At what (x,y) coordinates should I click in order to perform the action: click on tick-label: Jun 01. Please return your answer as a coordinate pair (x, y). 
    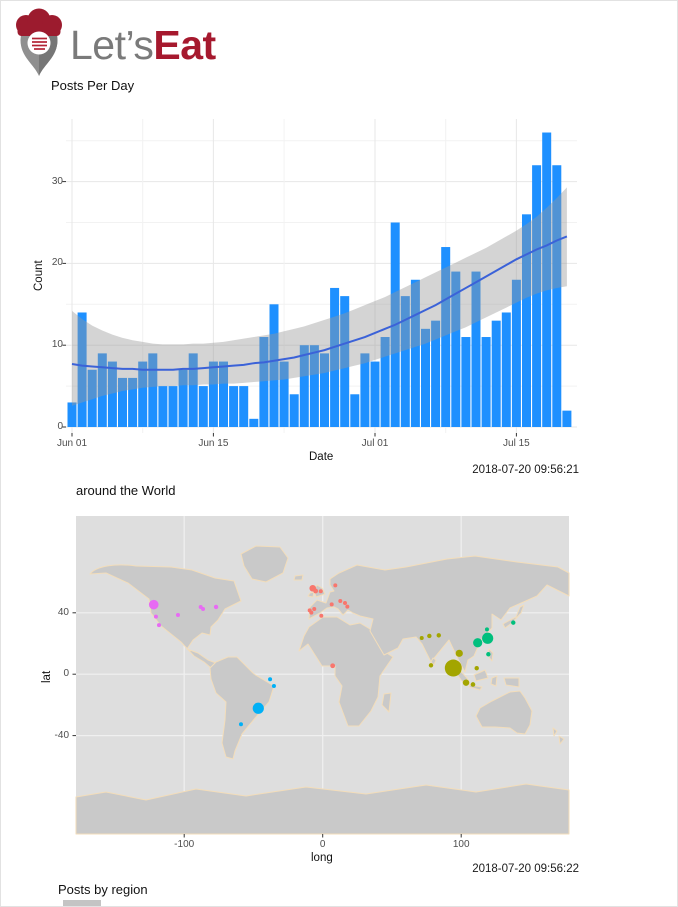
    Looking at the image, I should click on (72, 443).